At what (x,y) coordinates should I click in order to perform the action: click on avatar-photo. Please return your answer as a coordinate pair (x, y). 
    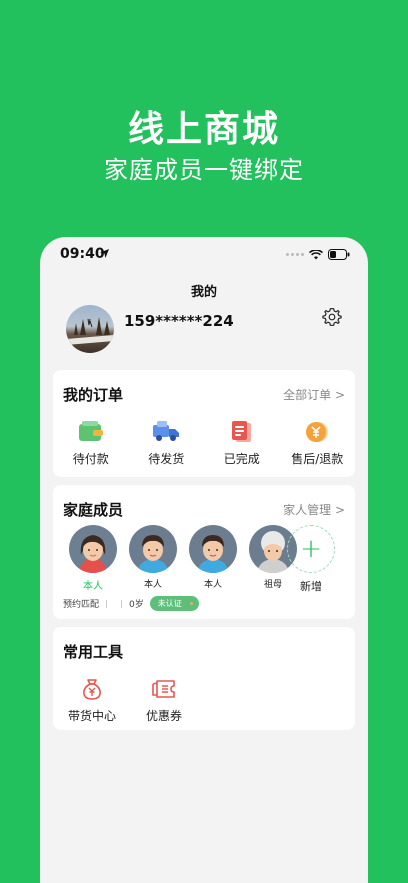
    Looking at the image, I should click on (90, 331).